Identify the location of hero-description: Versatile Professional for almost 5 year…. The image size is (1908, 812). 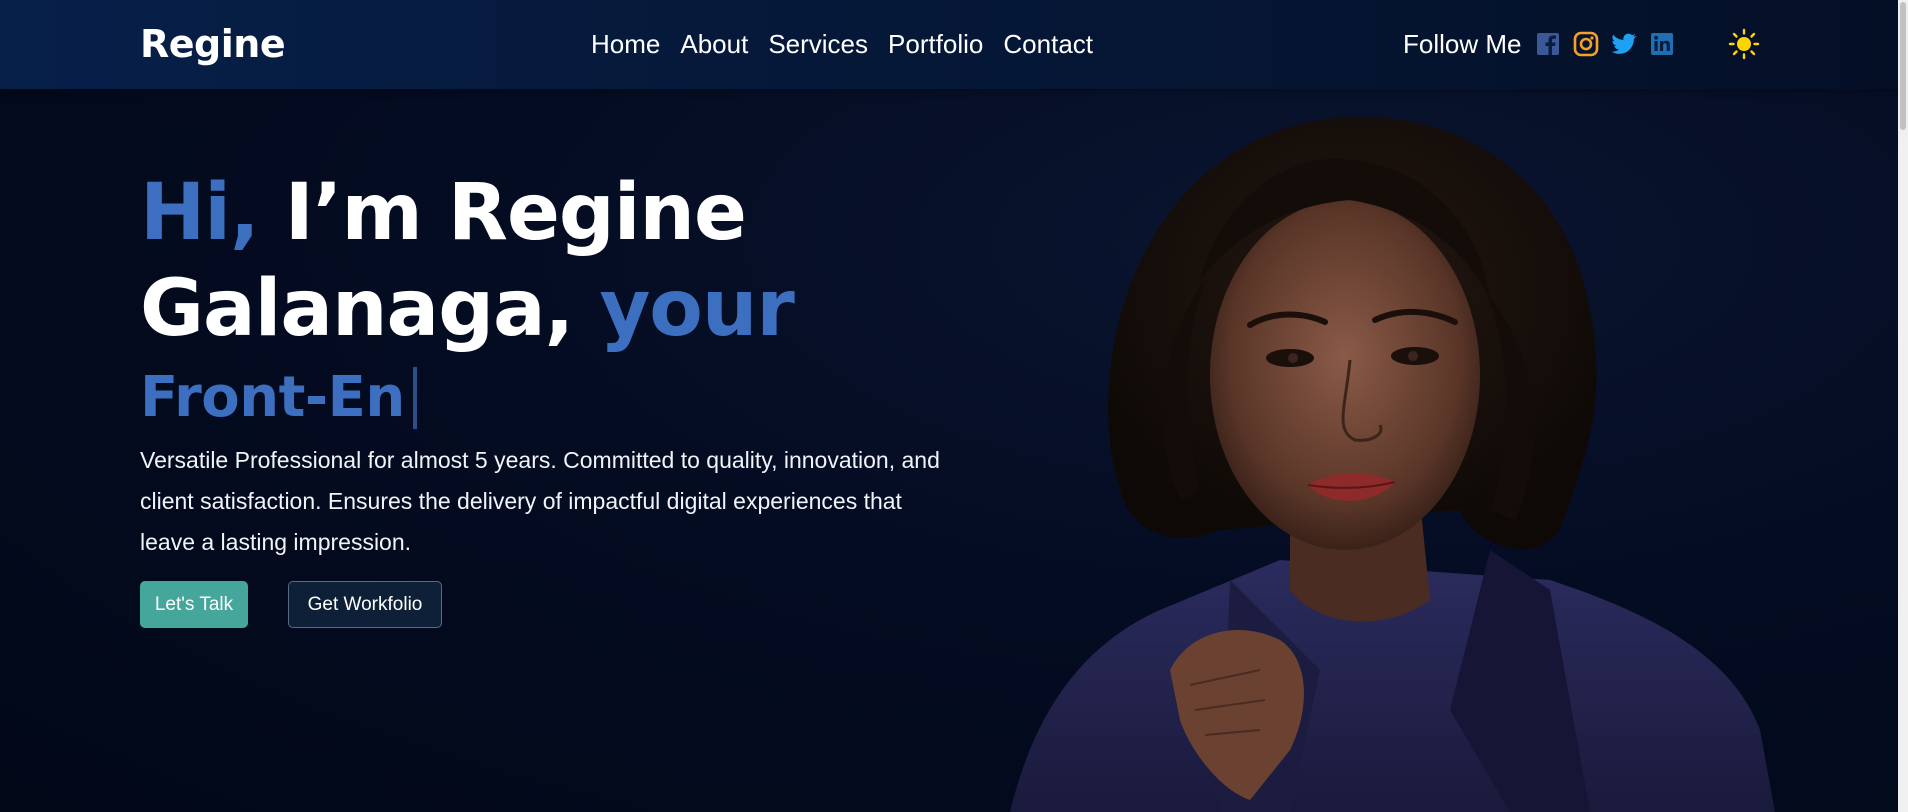
(540, 501).